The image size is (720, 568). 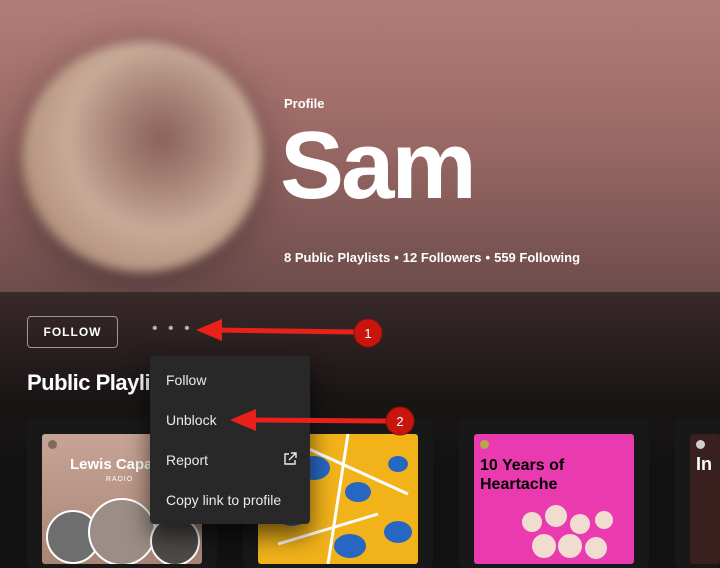 What do you see at coordinates (72, 332) in the screenshot?
I see `follow-button: FOLLOW` at bounding box center [72, 332].